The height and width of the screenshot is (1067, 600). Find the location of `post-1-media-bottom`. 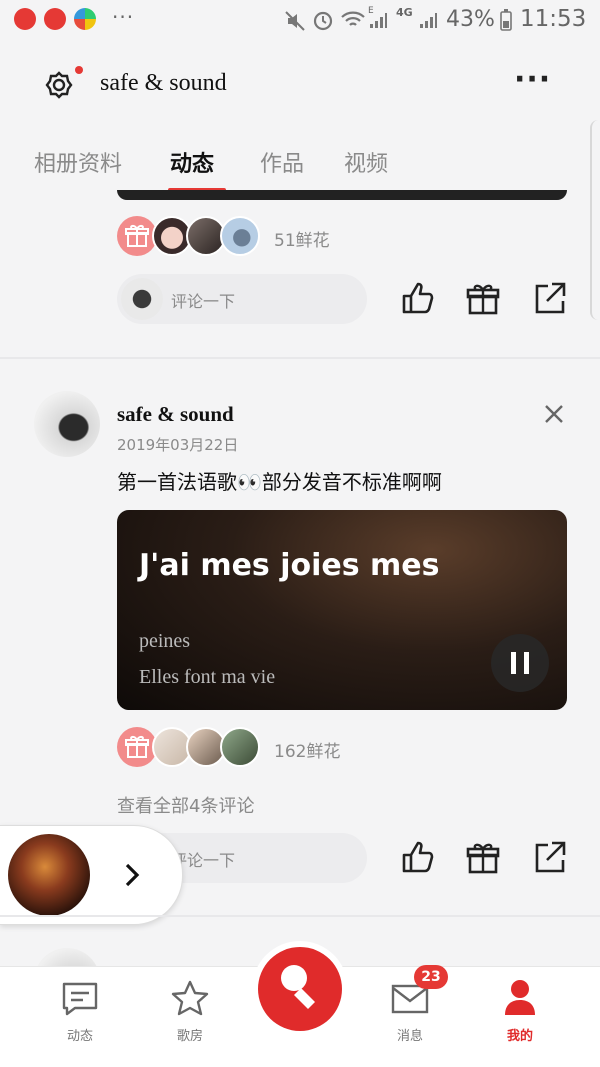

post-1-media-bottom is located at coordinates (342, 195).